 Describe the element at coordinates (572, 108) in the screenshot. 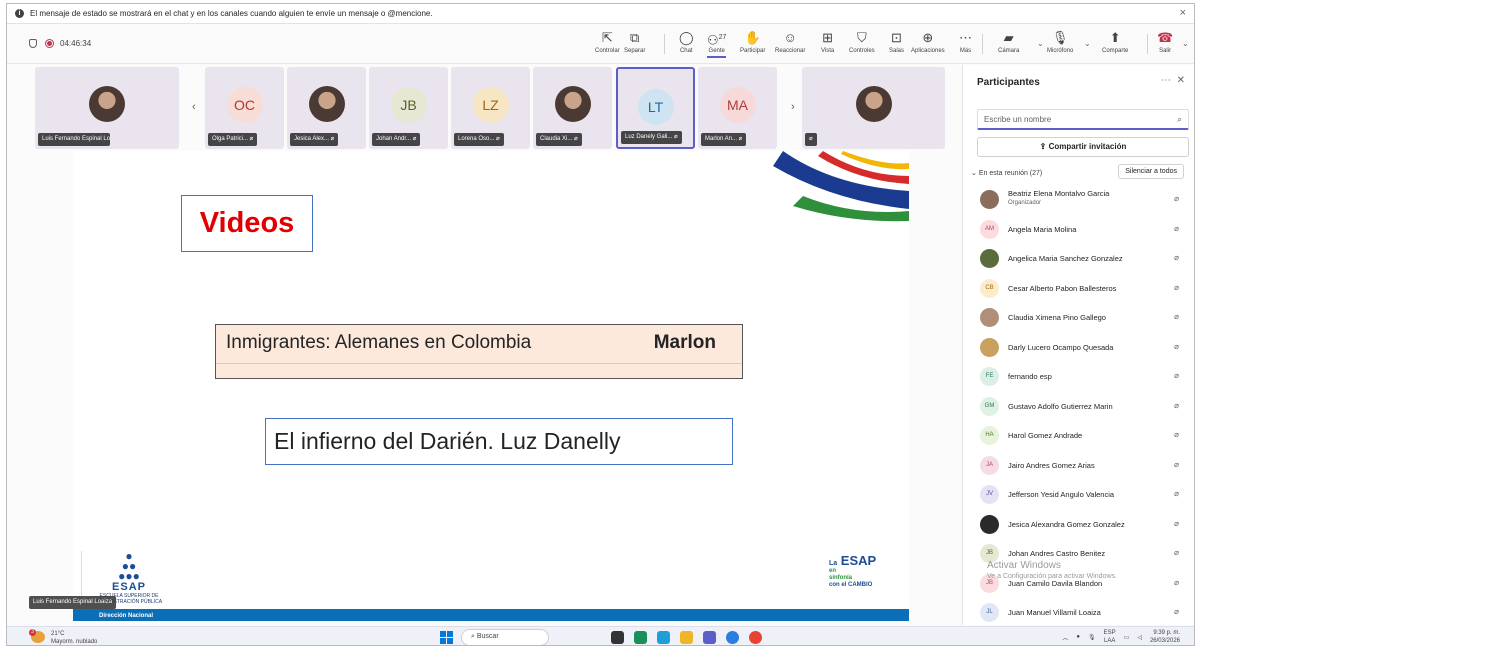

I see `video-tile: Claudia Xi... ⌀` at that location.